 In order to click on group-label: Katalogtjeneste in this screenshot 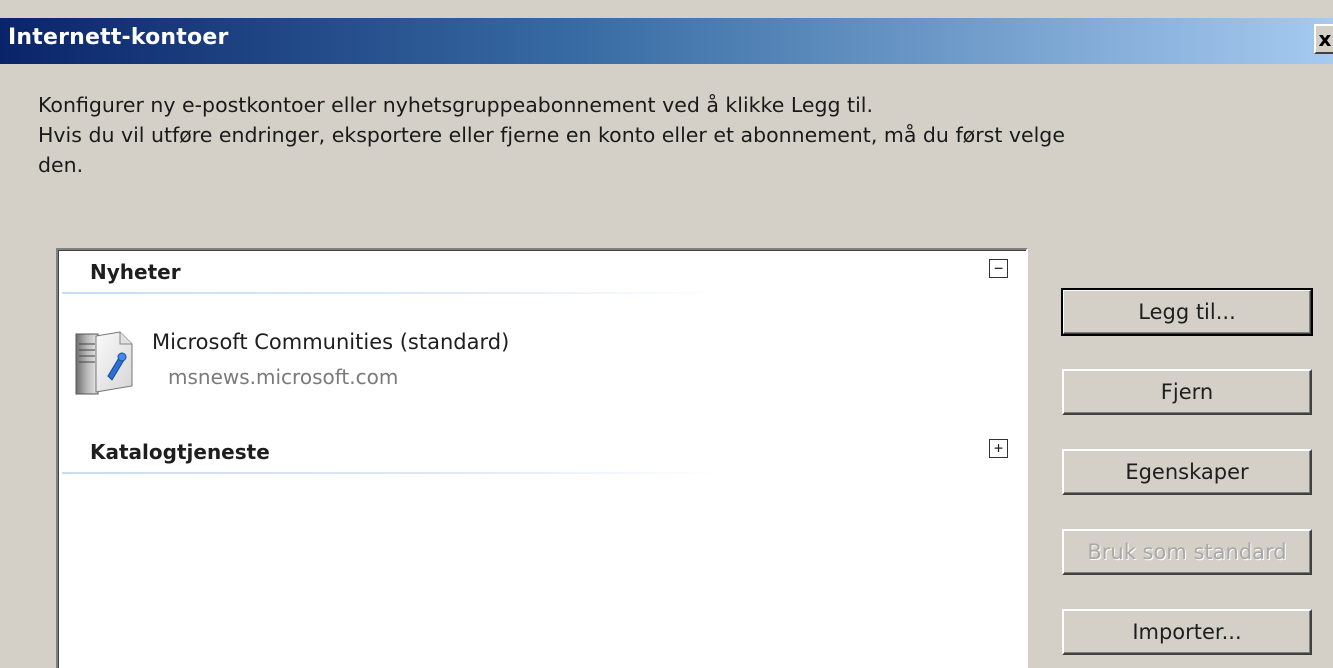, I will do `click(180, 452)`.